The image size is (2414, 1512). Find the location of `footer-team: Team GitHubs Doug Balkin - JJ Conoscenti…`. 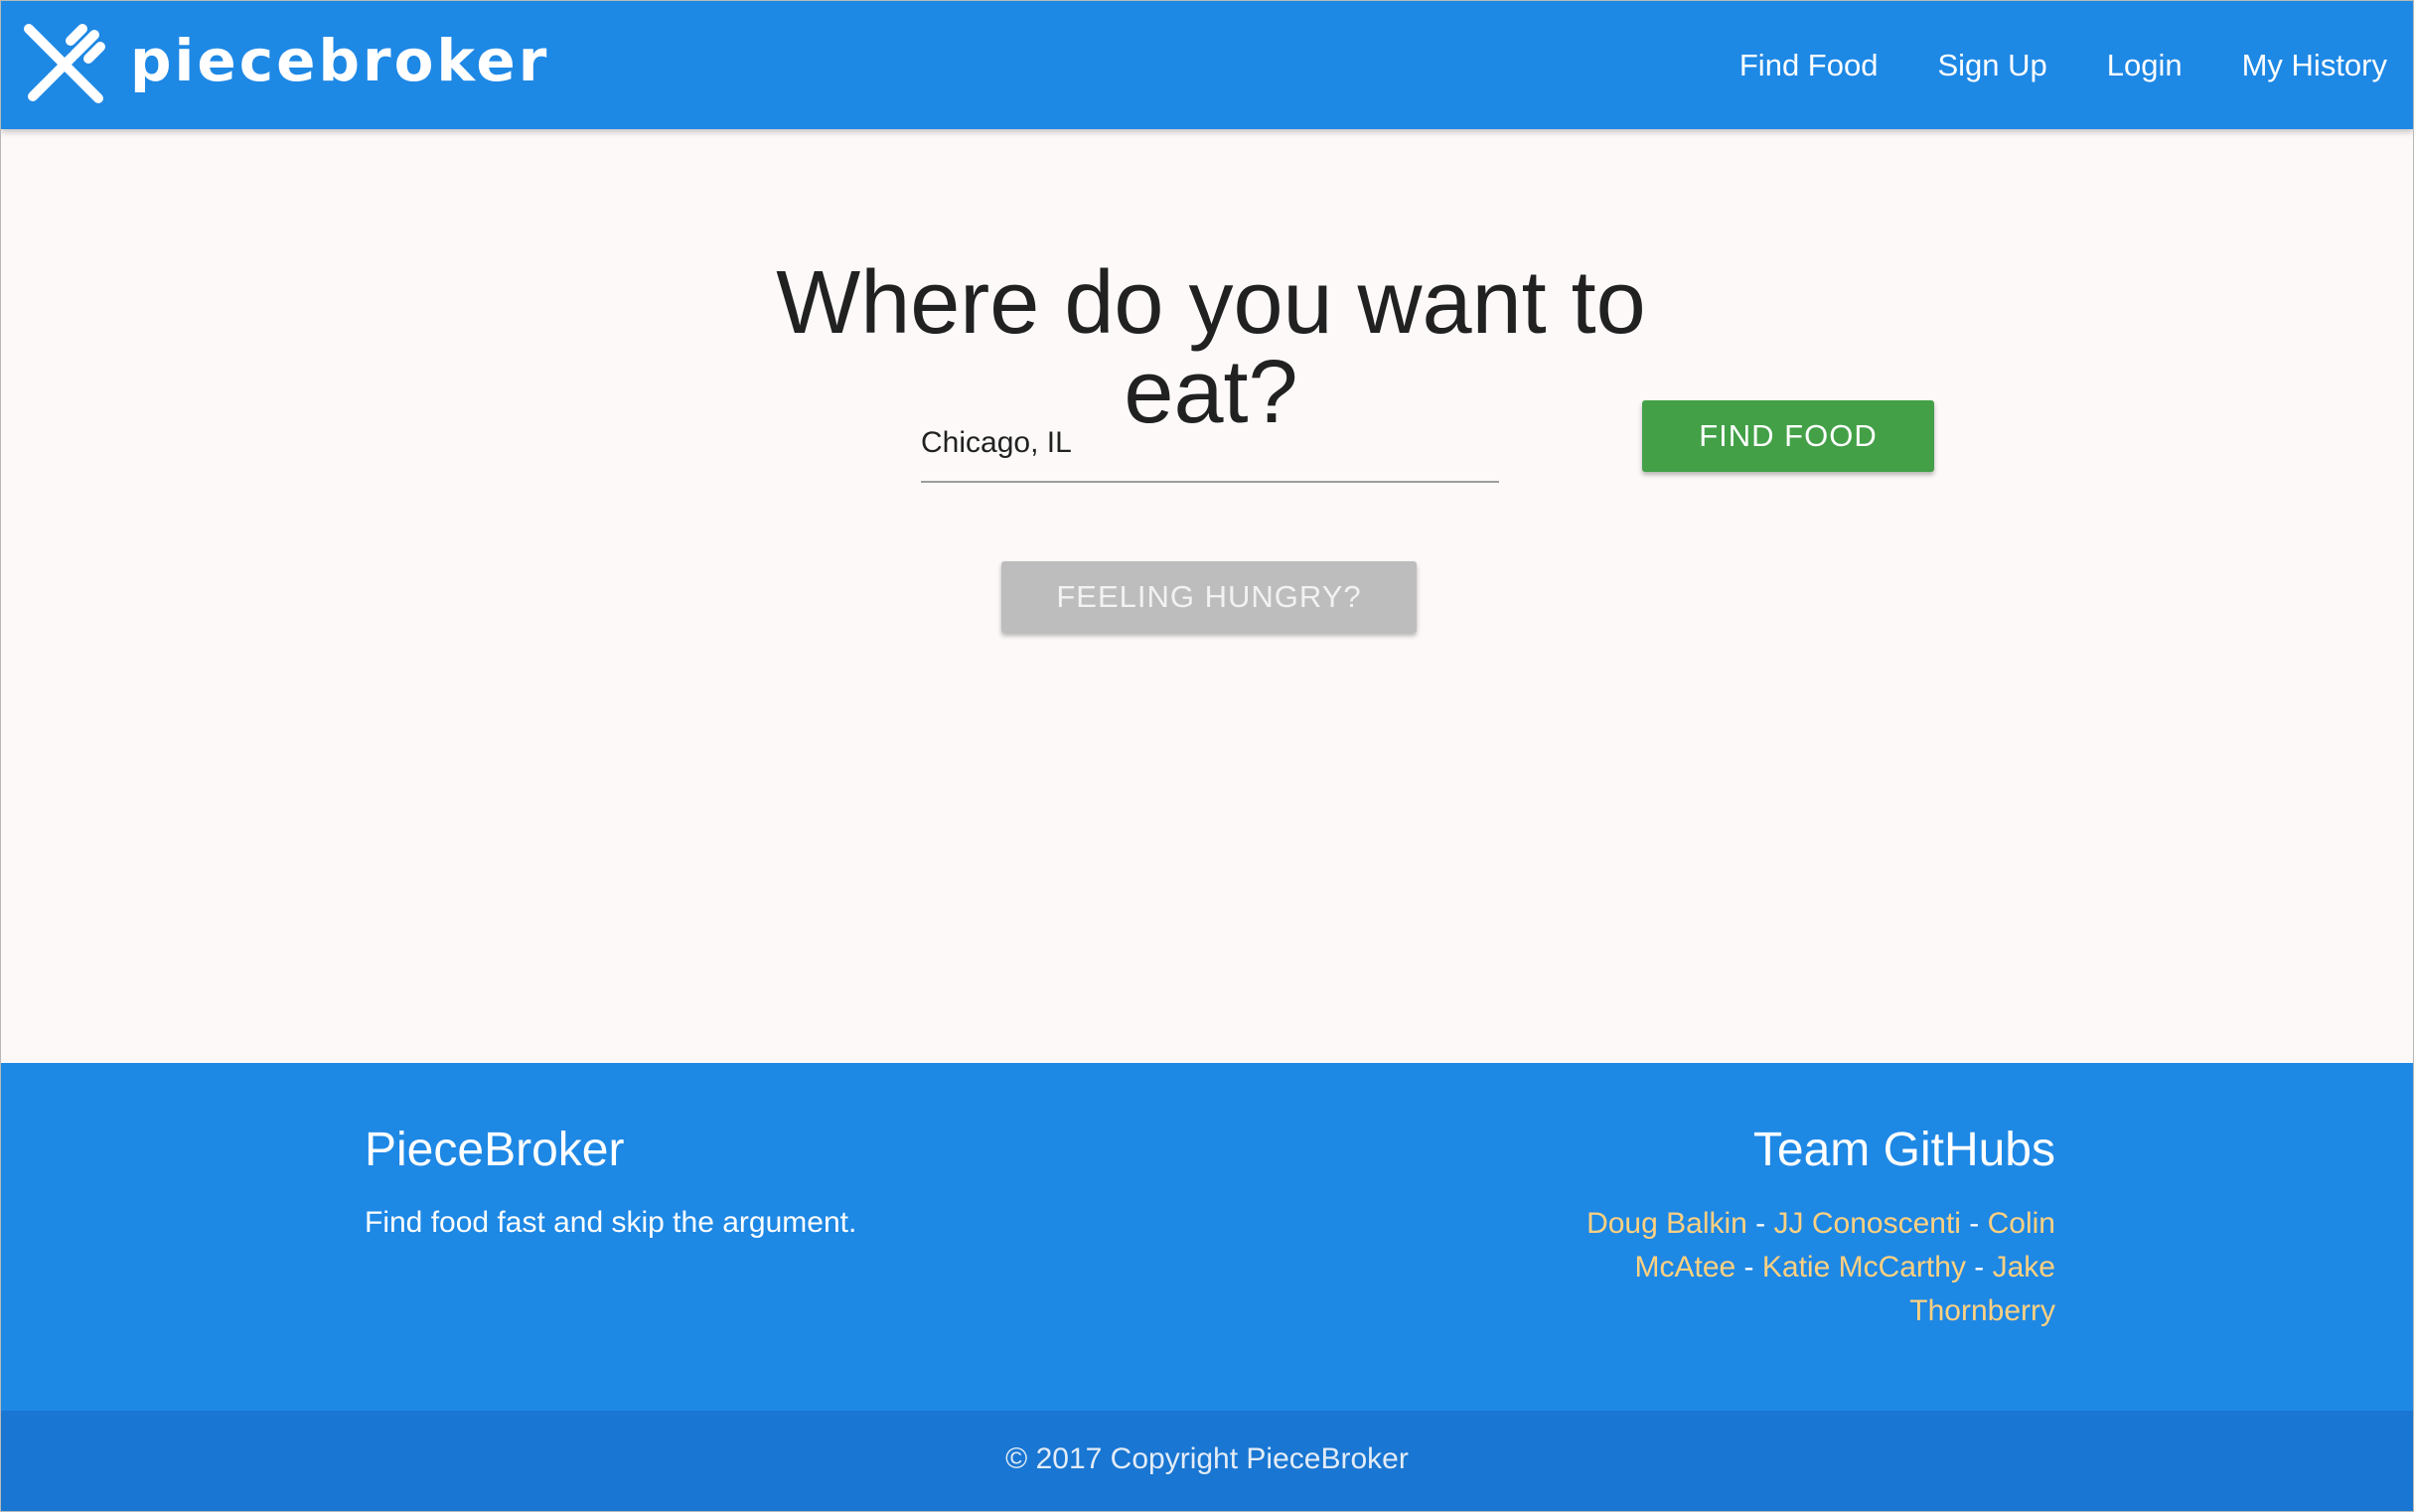

footer-team: Team GitHubs Doug Balkin - JJ Conoscenti… is located at coordinates (1787, 1230).